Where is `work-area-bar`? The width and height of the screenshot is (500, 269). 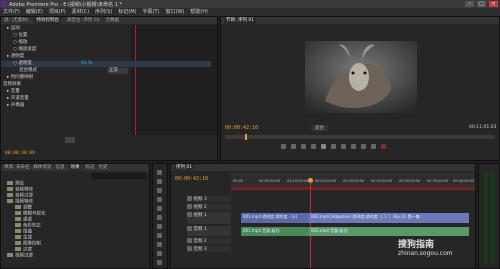 work-area-bar is located at coordinates (353, 188).